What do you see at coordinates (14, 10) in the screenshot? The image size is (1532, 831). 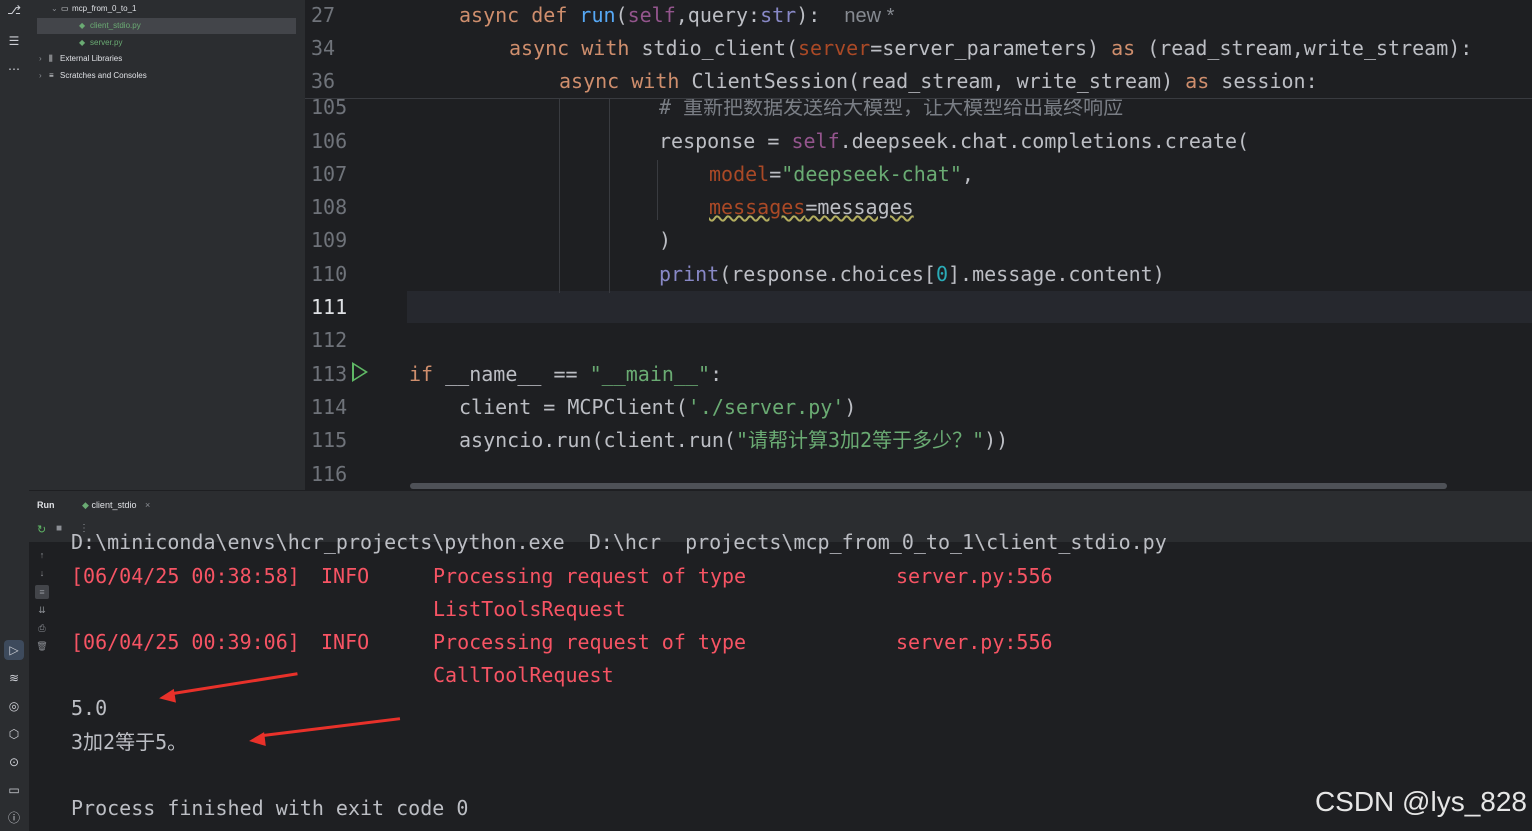 I see `commit-icon: ⎇` at bounding box center [14, 10].